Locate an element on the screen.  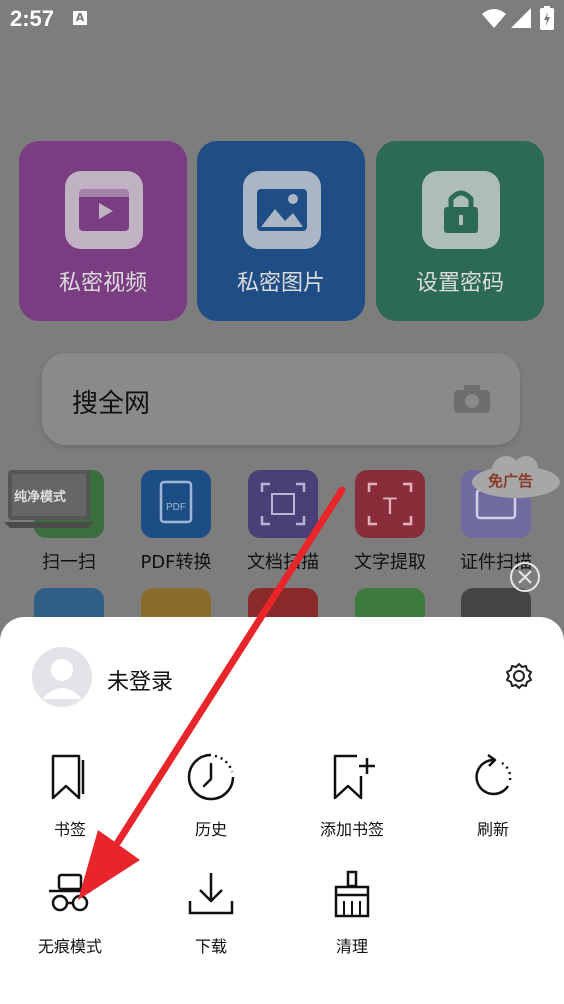
bookmarks-button: 书签 is located at coordinates (70, 796).